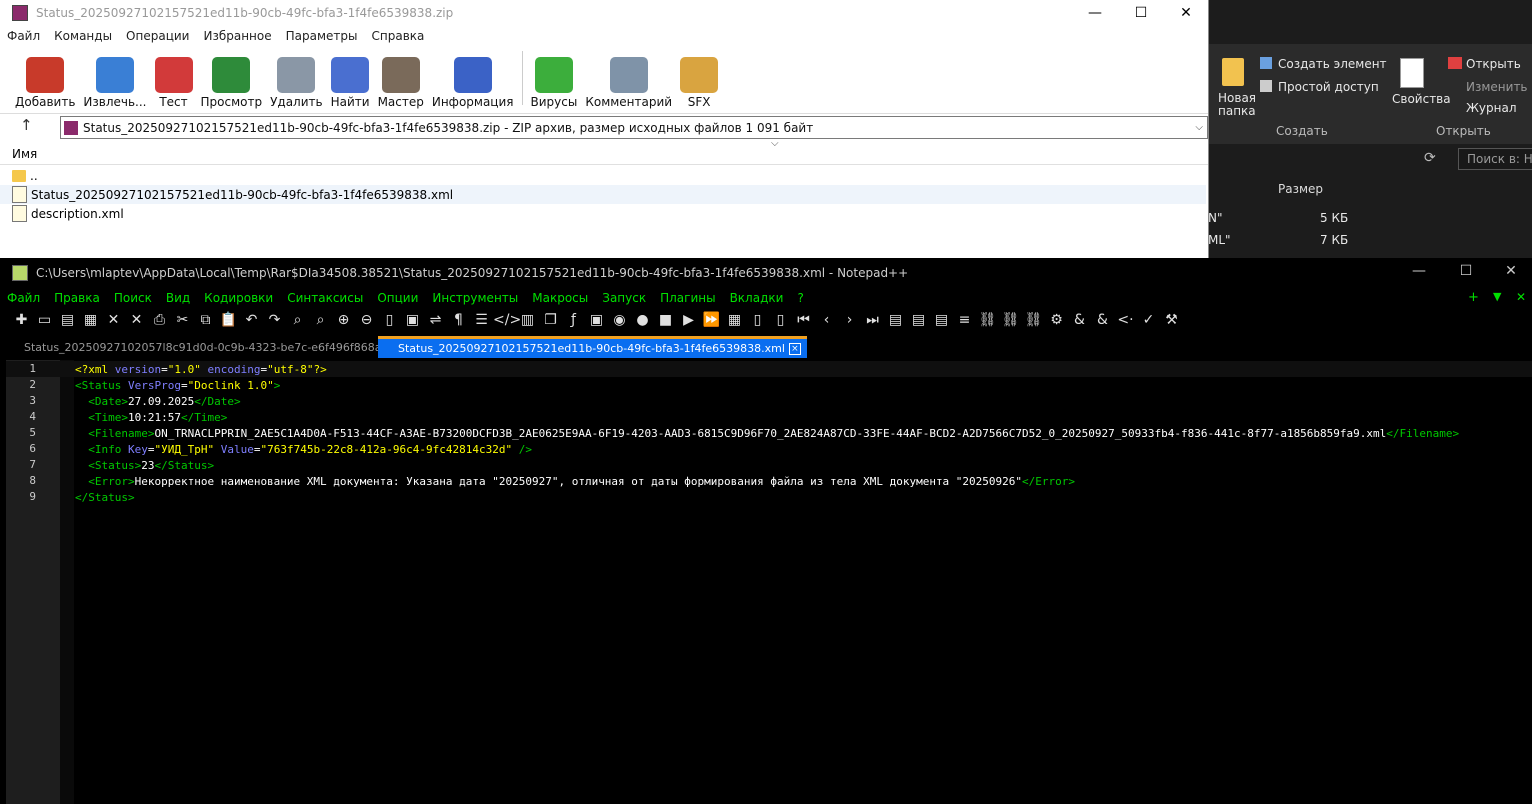 The width and height of the screenshot is (1532, 804). I want to click on npp-tool-icon: ⊖, so click(366, 320).